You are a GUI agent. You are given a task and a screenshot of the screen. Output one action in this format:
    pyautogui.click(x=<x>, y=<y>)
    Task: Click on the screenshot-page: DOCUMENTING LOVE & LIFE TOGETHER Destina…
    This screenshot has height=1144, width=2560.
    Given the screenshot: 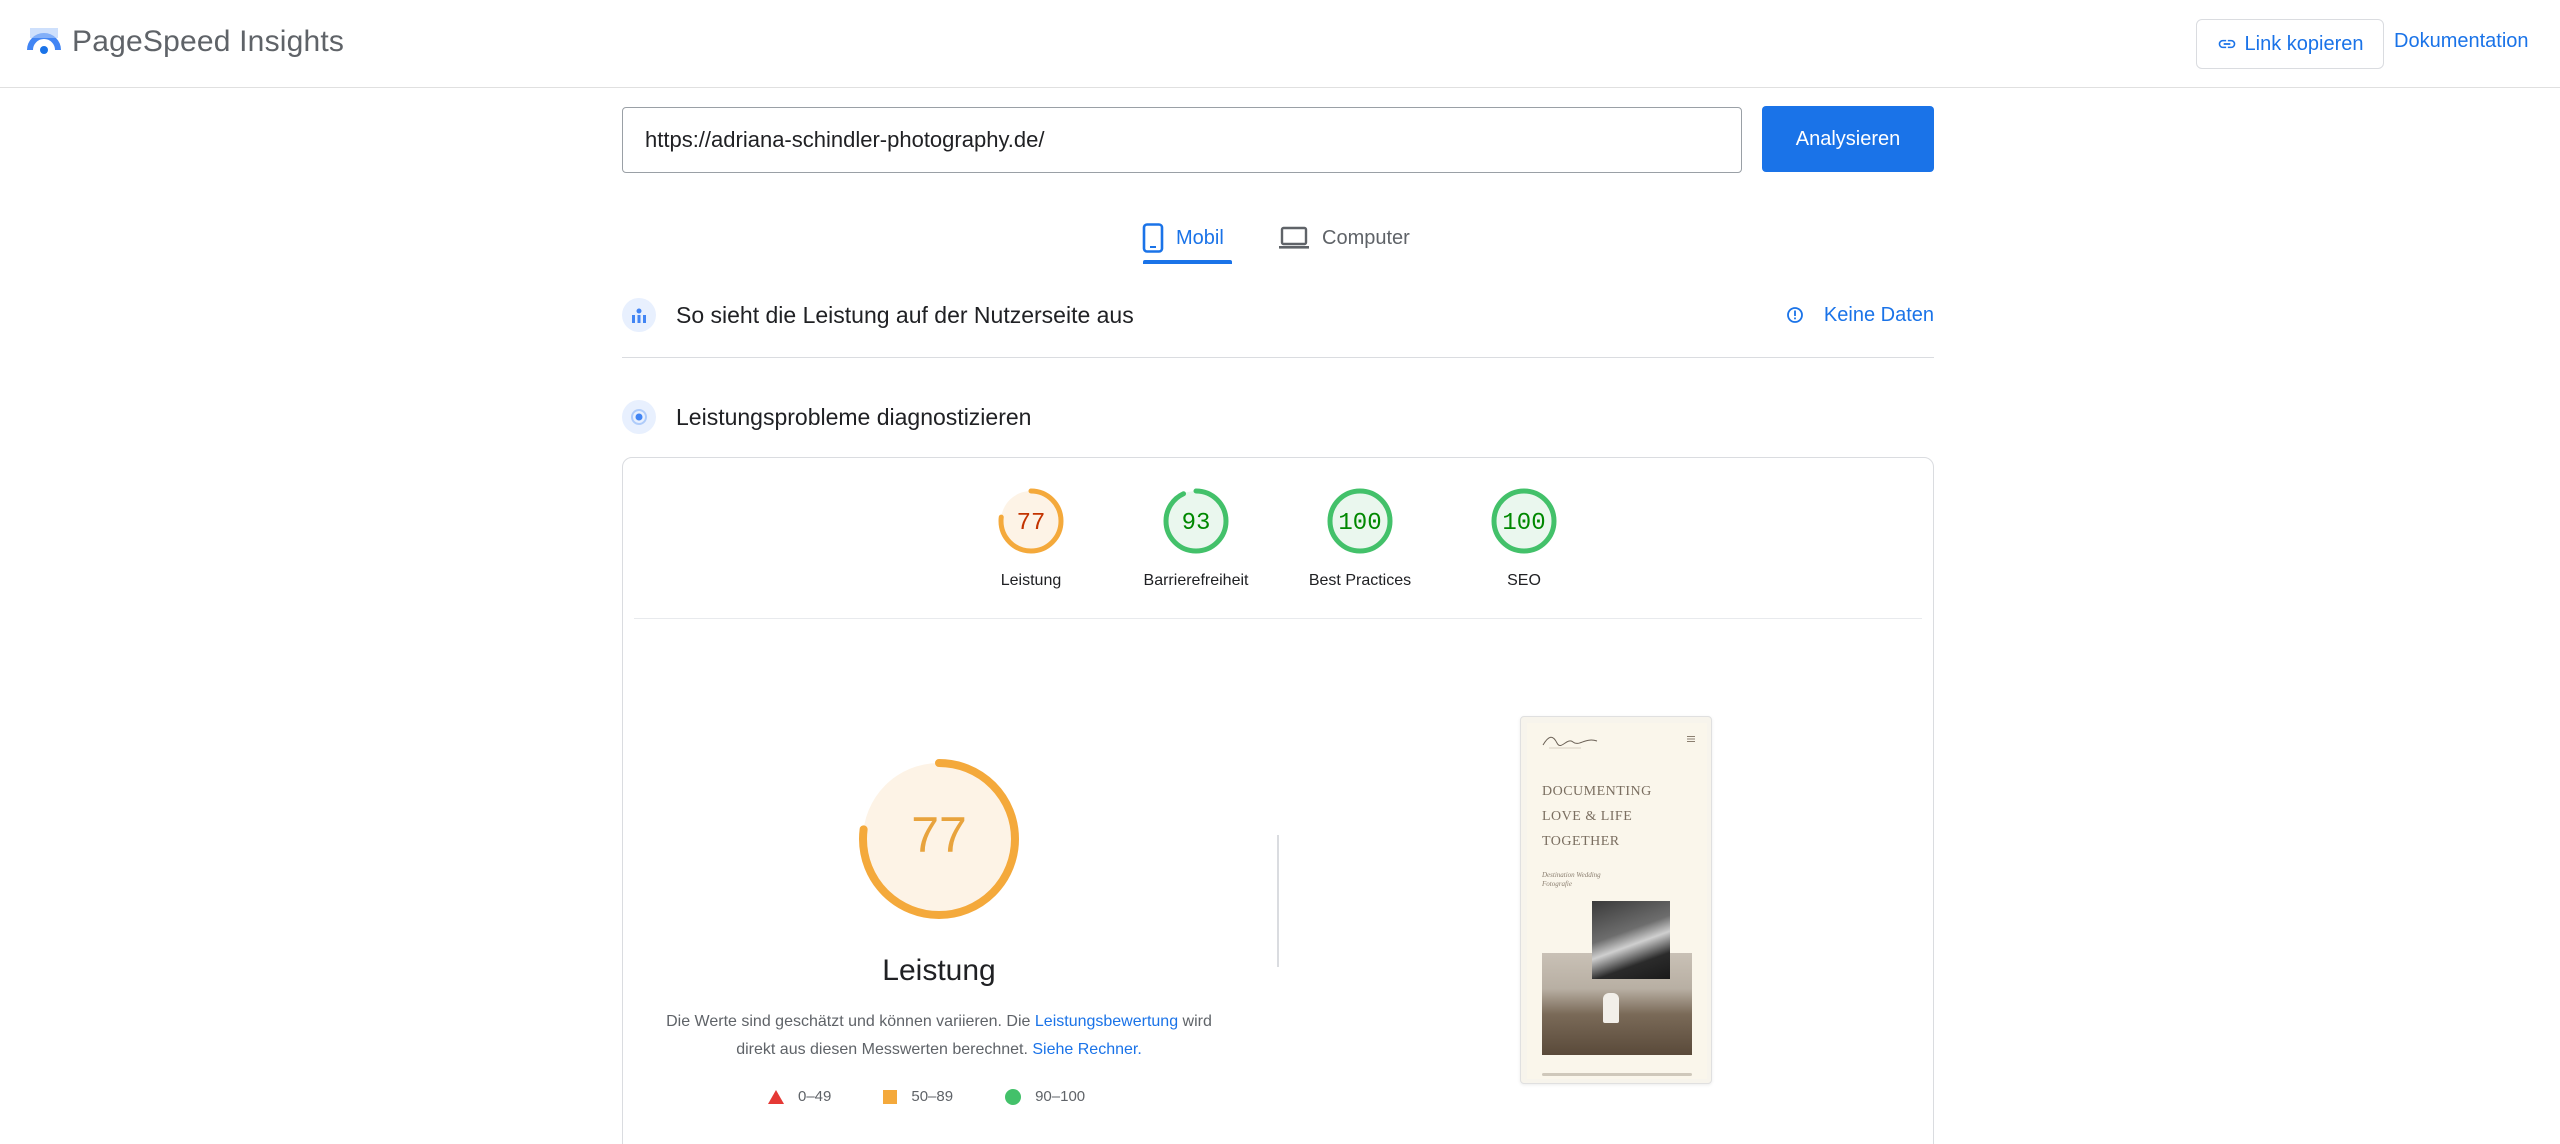 What is the action you would take?
    pyautogui.click(x=1617, y=901)
    